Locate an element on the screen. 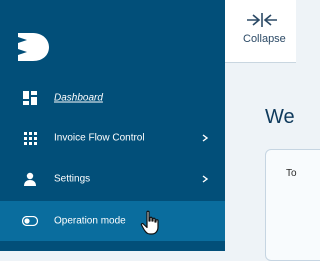 This screenshot has height=261, width=320. toggle-icon is located at coordinates (30, 221).